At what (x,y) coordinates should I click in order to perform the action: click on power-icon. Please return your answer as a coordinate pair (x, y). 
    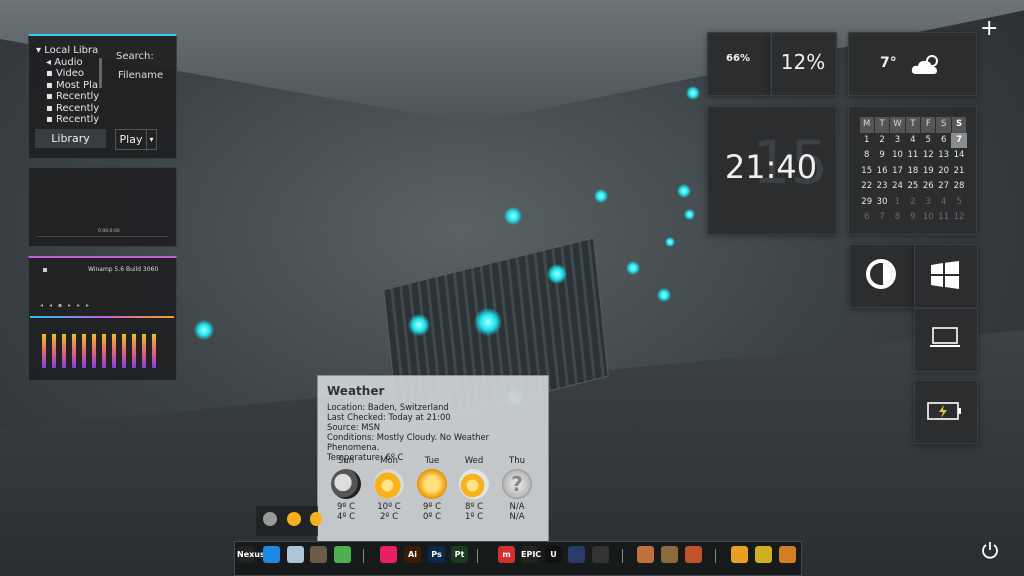
    Looking at the image, I should click on (990, 550).